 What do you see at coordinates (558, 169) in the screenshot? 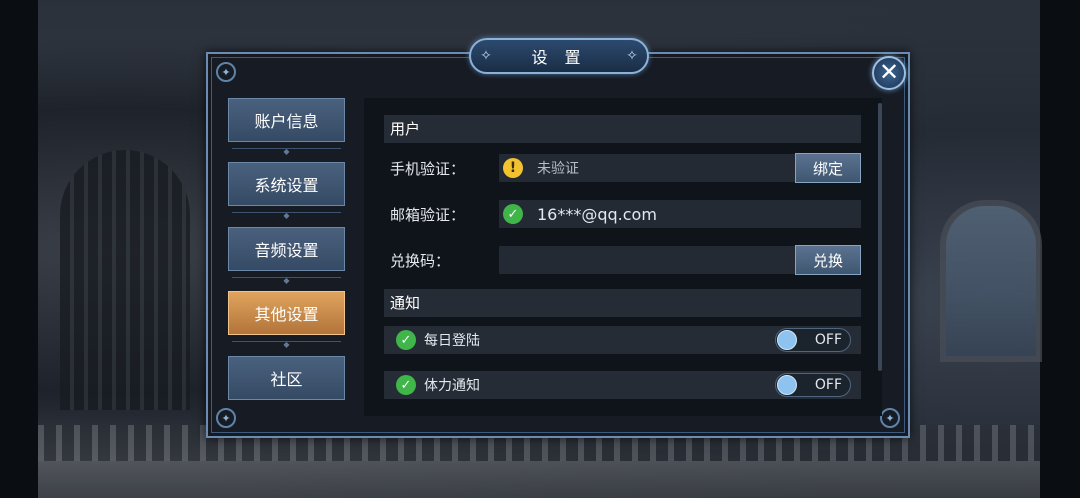
I see `phone-status-text: 未验证` at bounding box center [558, 169].